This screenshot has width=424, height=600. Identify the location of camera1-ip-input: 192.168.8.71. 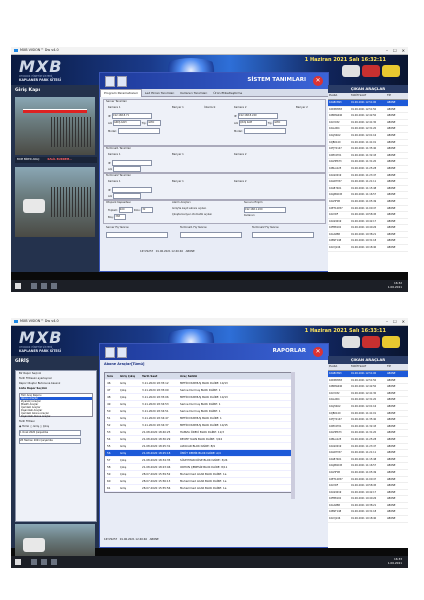
(132, 116).